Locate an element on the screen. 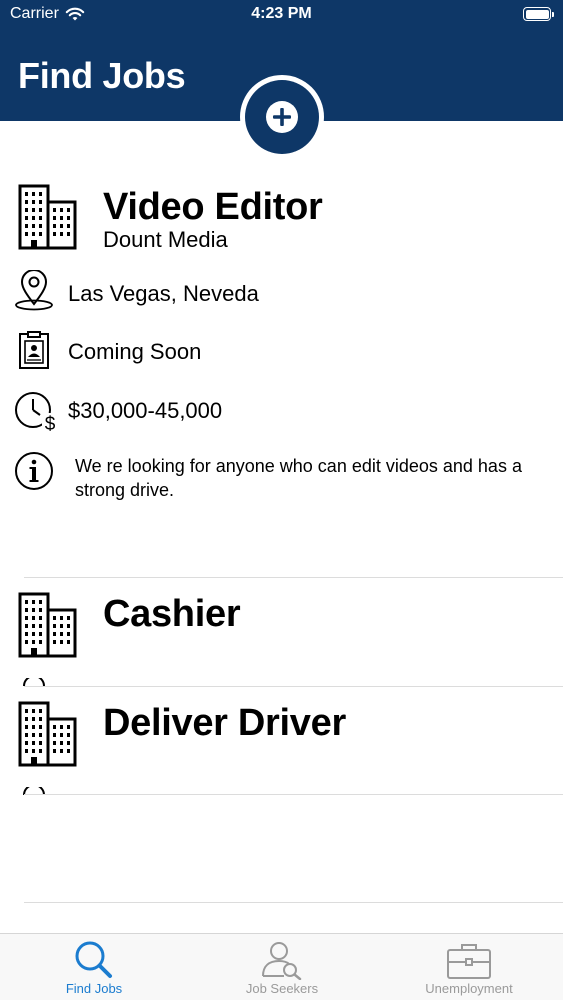  user-search-icon is located at coordinates (282, 961).